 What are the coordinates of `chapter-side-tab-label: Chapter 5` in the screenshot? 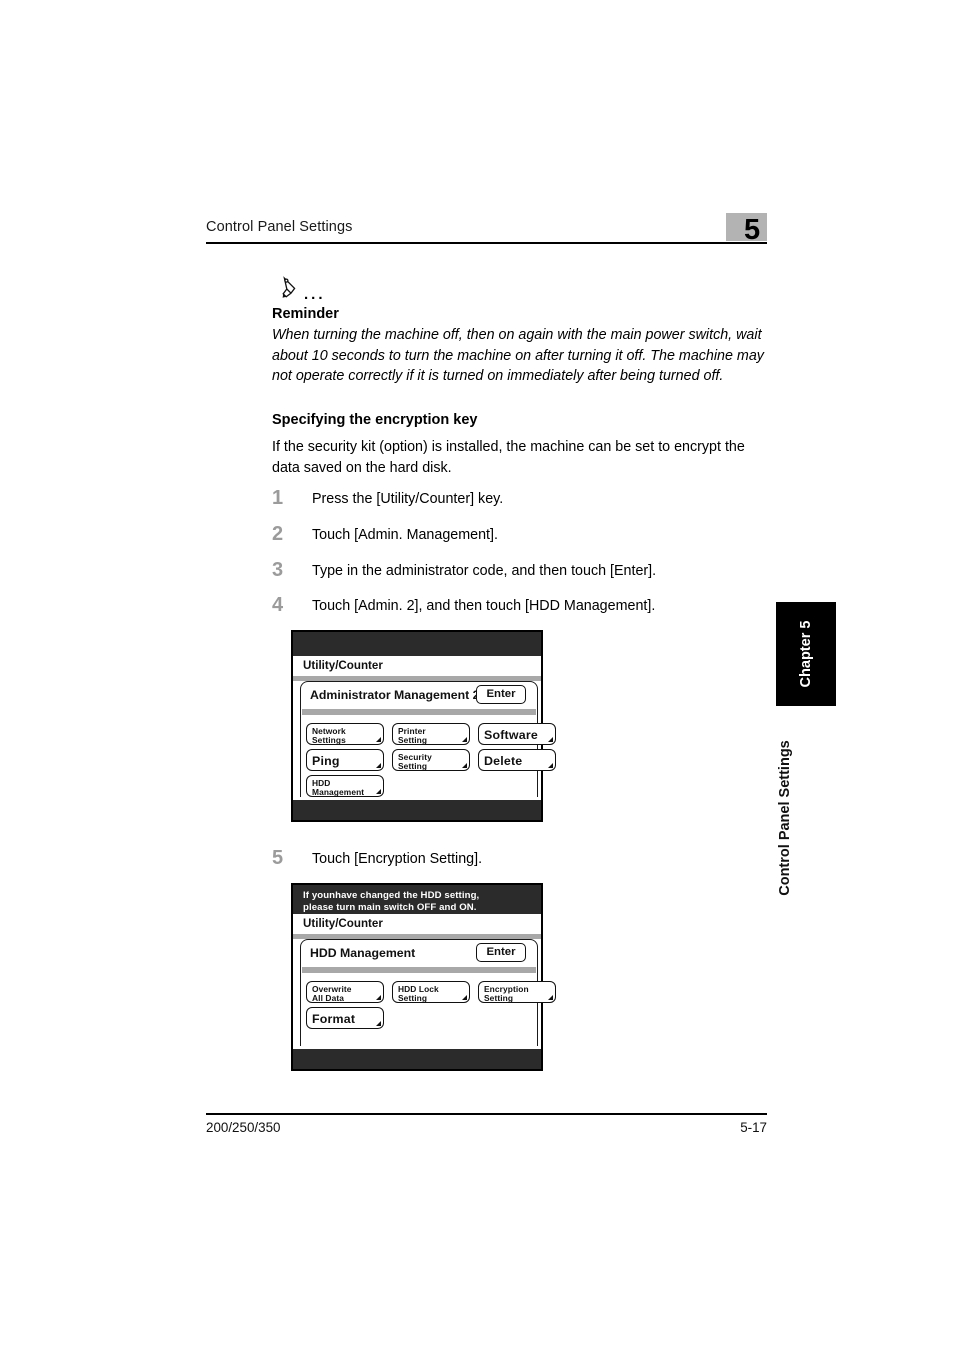 It's located at (806, 654).